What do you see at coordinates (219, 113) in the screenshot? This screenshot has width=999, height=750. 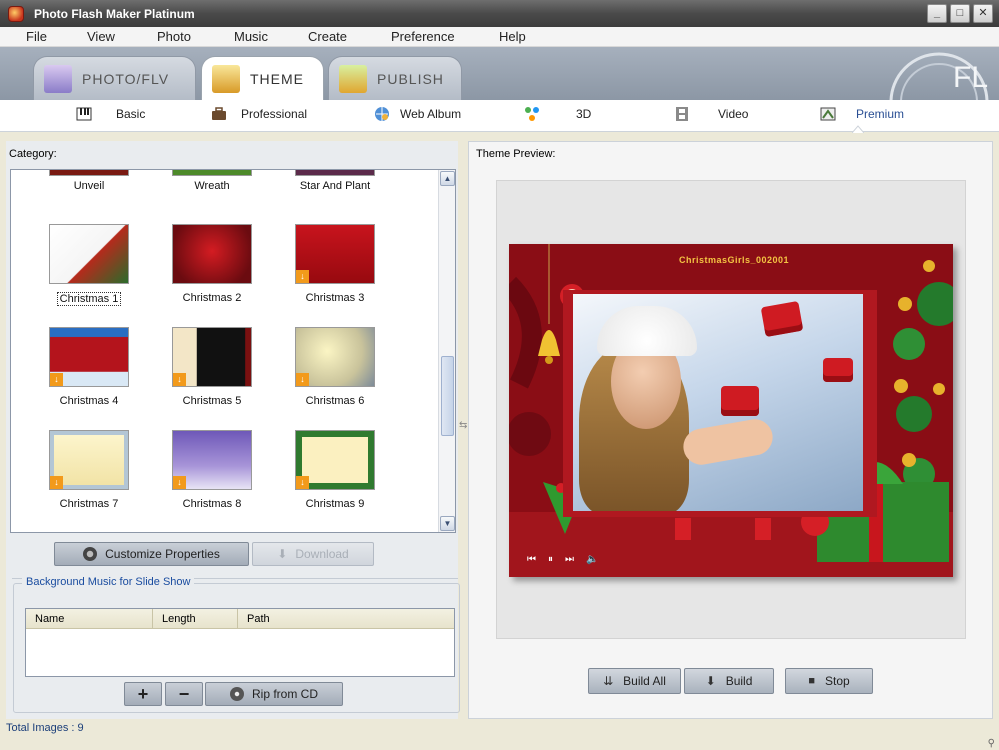 I see `briefcase-icon` at bounding box center [219, 113].